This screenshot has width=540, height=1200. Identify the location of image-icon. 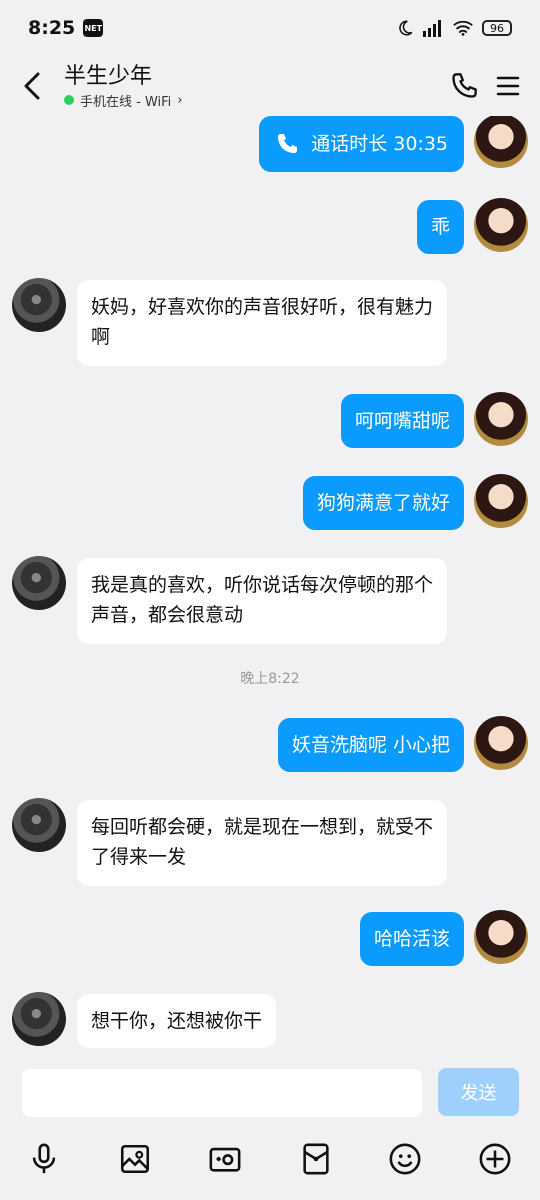
(135, 1159).